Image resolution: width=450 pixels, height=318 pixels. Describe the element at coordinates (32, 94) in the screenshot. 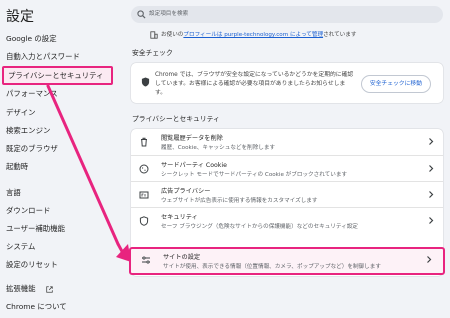

I see `sidebar-item-performance: パフォーマンス` at that location.